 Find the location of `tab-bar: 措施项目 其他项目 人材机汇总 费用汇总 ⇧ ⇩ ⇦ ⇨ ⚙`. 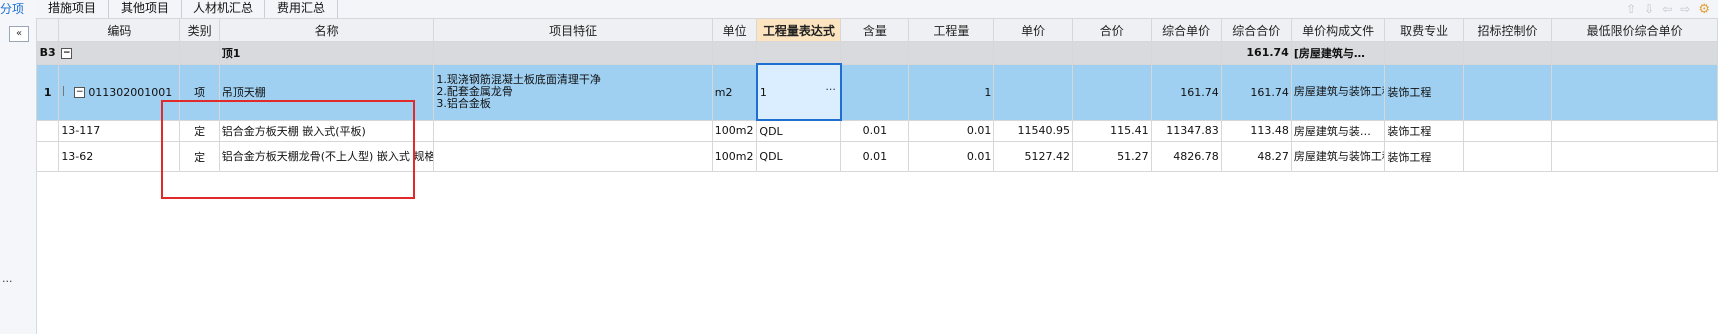

tab-bar: 措施项目 其他项目 人材机汇总 费用汇总 ⇧ ⇩ ⇦ ⇨ ⚙ is located at coordinates (877, 9).